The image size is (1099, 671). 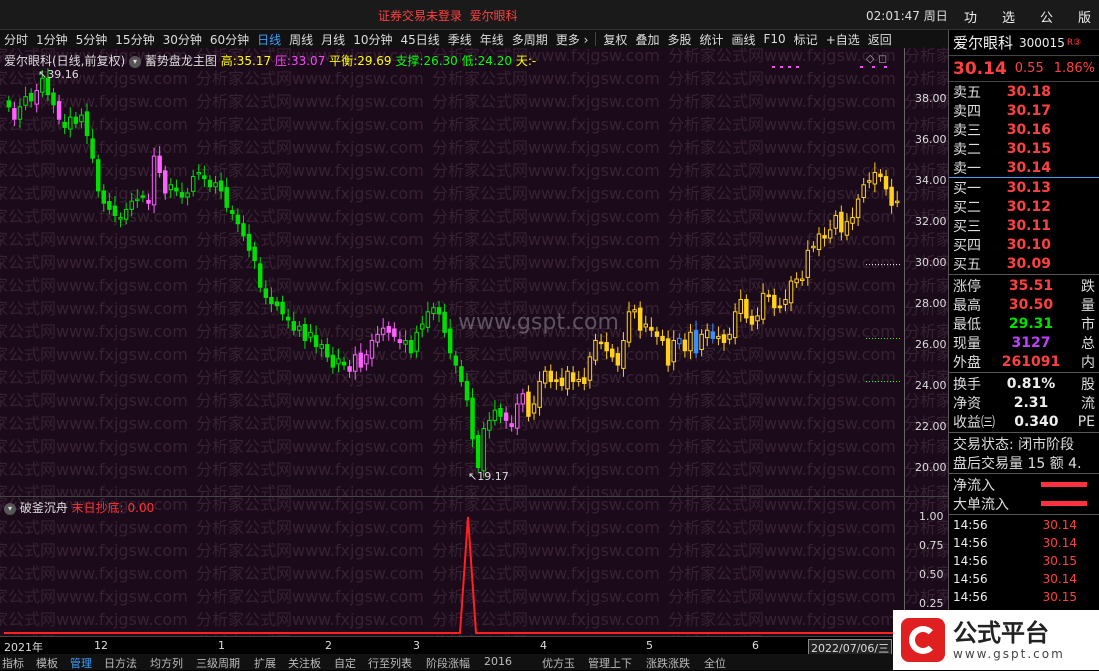 What do you see at coordinates (44, 508) in the screenshot?
I see `sub-indicator-name: 破釜沉舟` at bounding box center [44, 508].